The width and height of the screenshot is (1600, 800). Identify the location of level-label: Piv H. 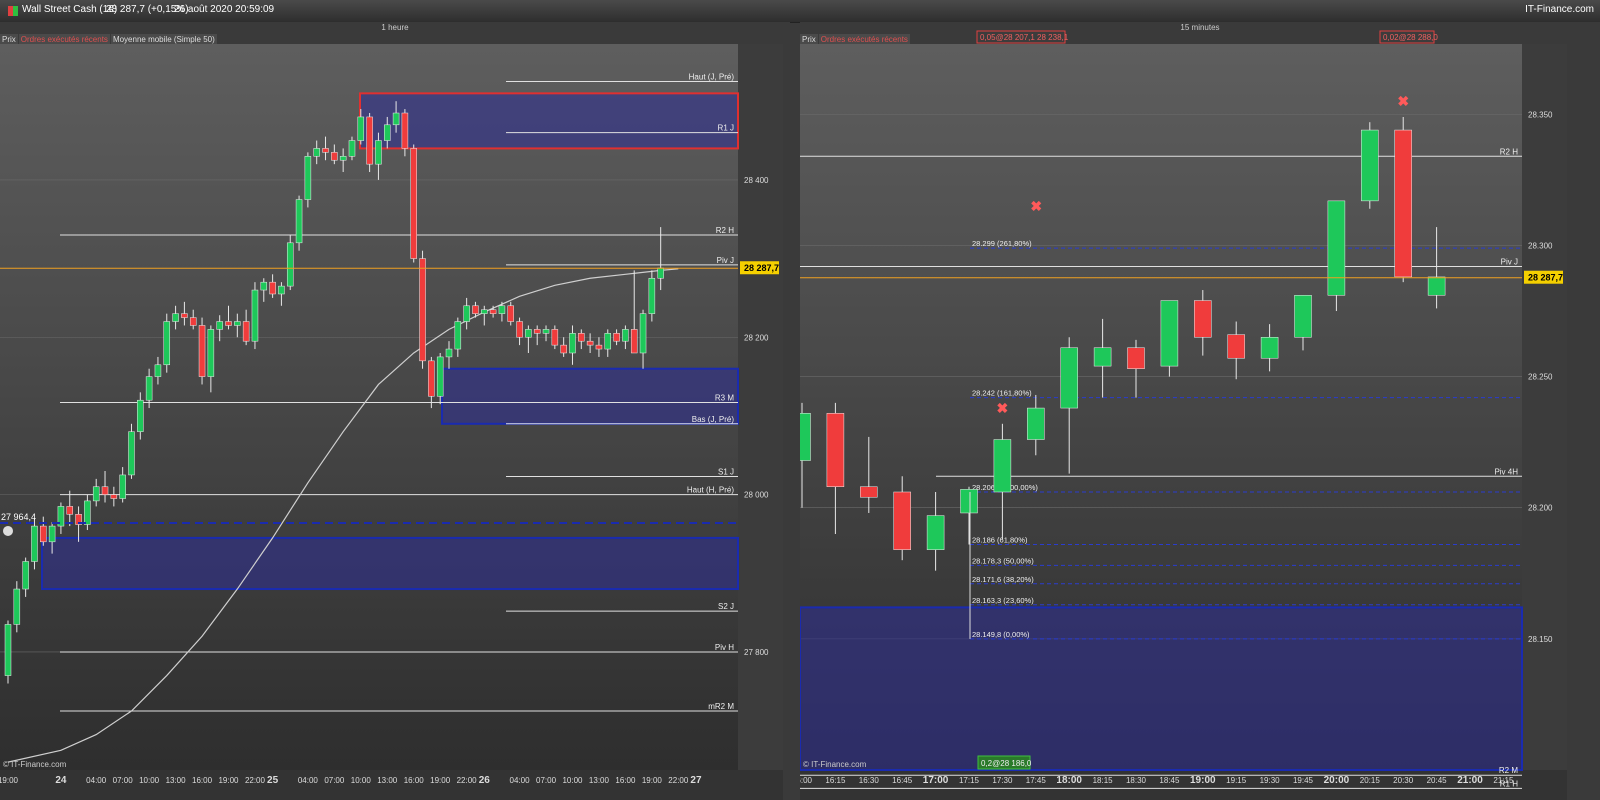
(724, 647).